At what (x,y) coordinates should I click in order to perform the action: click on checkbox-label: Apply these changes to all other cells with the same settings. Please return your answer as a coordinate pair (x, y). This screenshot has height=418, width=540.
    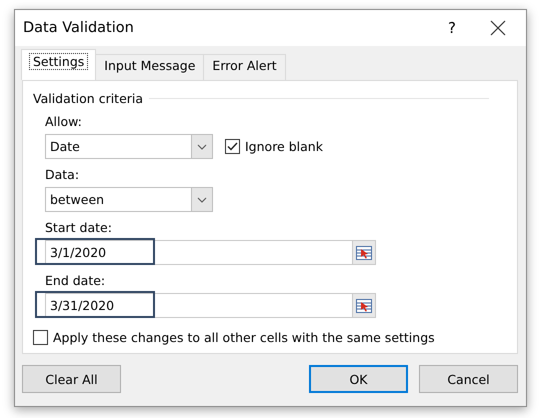
    Looking at the image, I should click on (244, 337).